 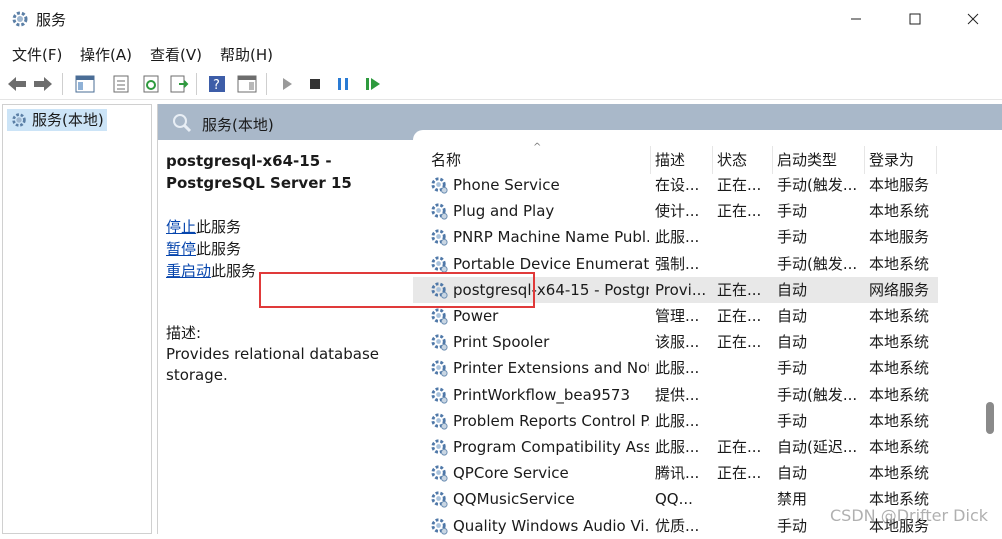 I want to click on pause-icon, so click(x=343, y=84).